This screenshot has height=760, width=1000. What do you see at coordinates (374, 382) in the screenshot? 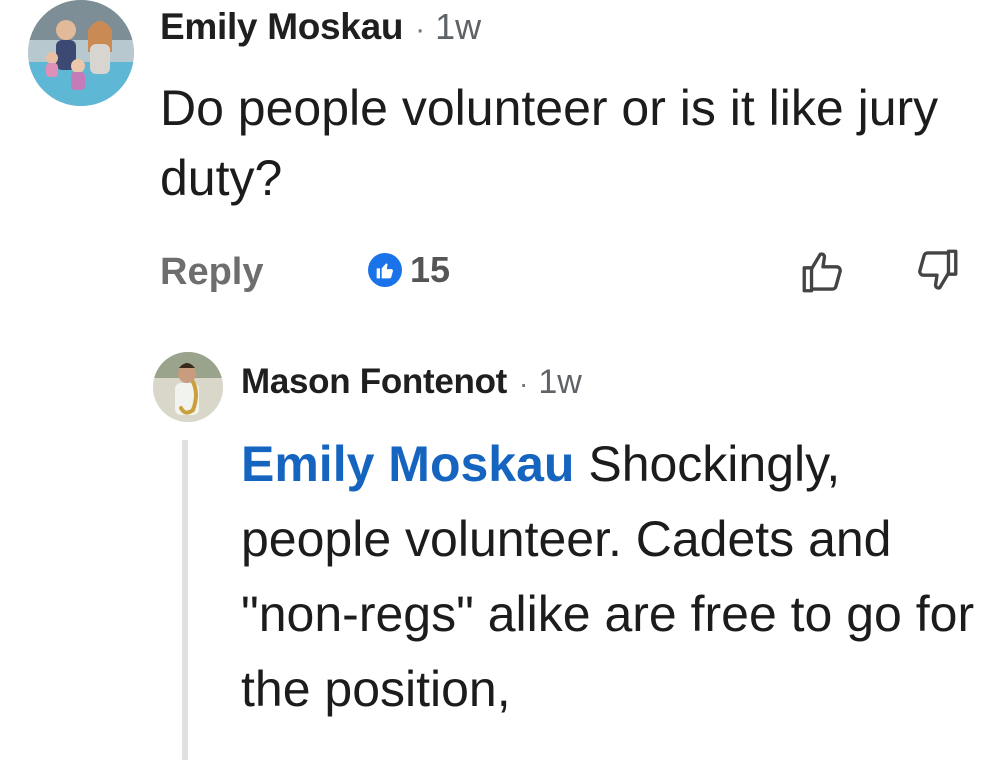
I see `author-name: Mason Fontenot` at bounding box center [374, 382].